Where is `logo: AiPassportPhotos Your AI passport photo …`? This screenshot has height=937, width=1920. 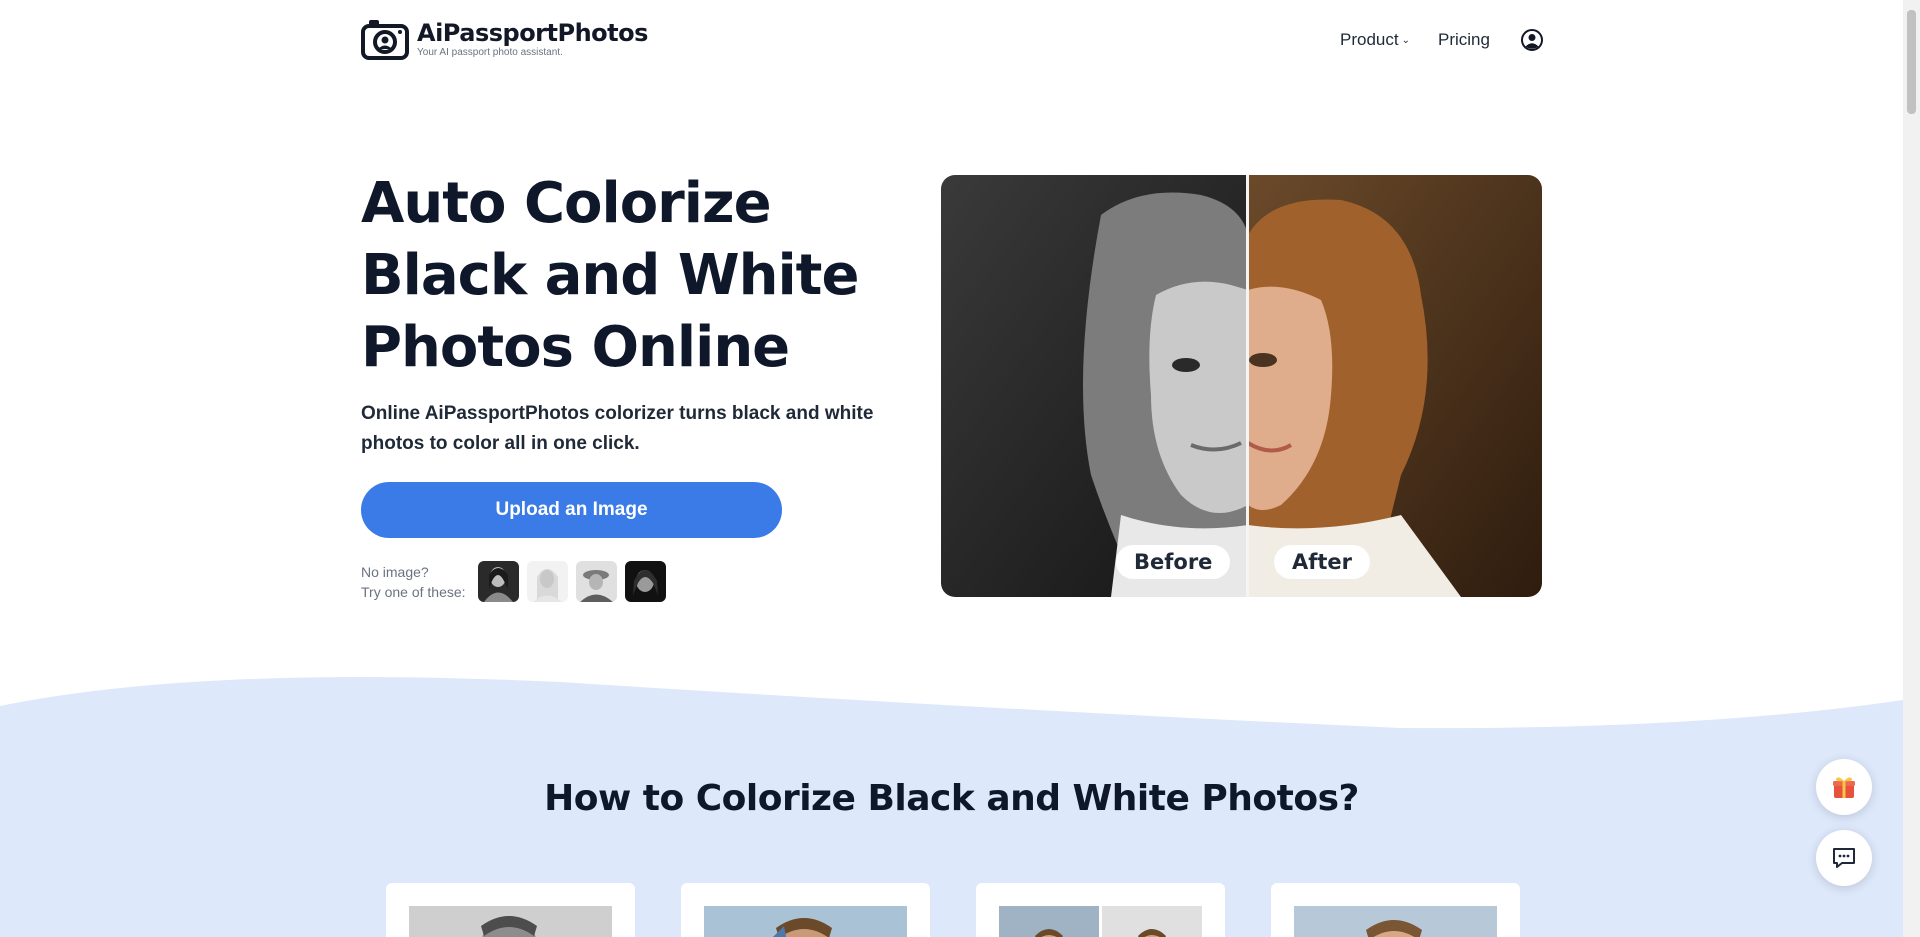
logo: AiPassportPhotos Your AI passport photo … is located at coordinates (504, 39).